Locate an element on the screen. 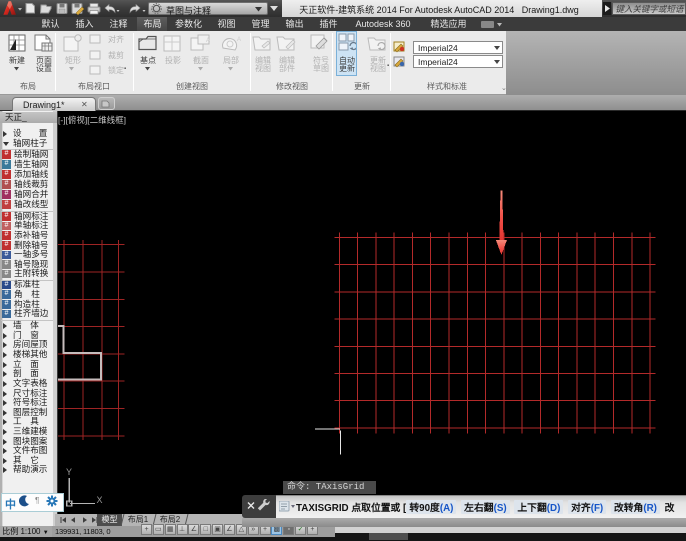 This screenshot has width=686, height=541. svg-text: Y is located at coordinates (69, 472).